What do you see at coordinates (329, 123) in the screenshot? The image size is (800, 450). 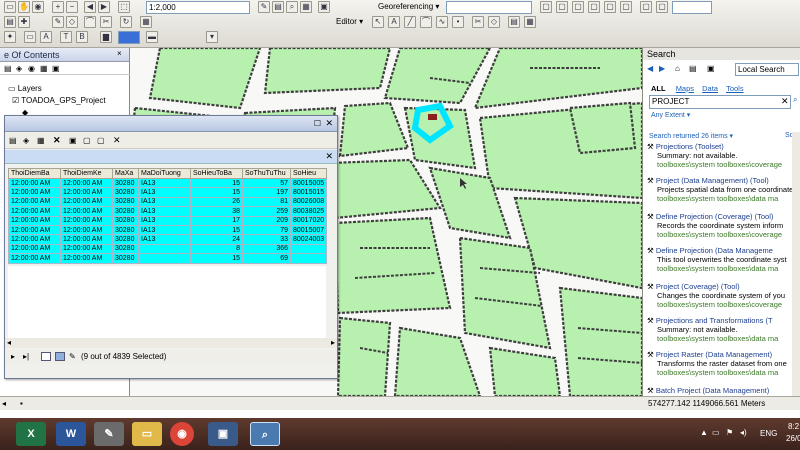 I see `close-window-icon: ✕` at bounding box center [329, 123].